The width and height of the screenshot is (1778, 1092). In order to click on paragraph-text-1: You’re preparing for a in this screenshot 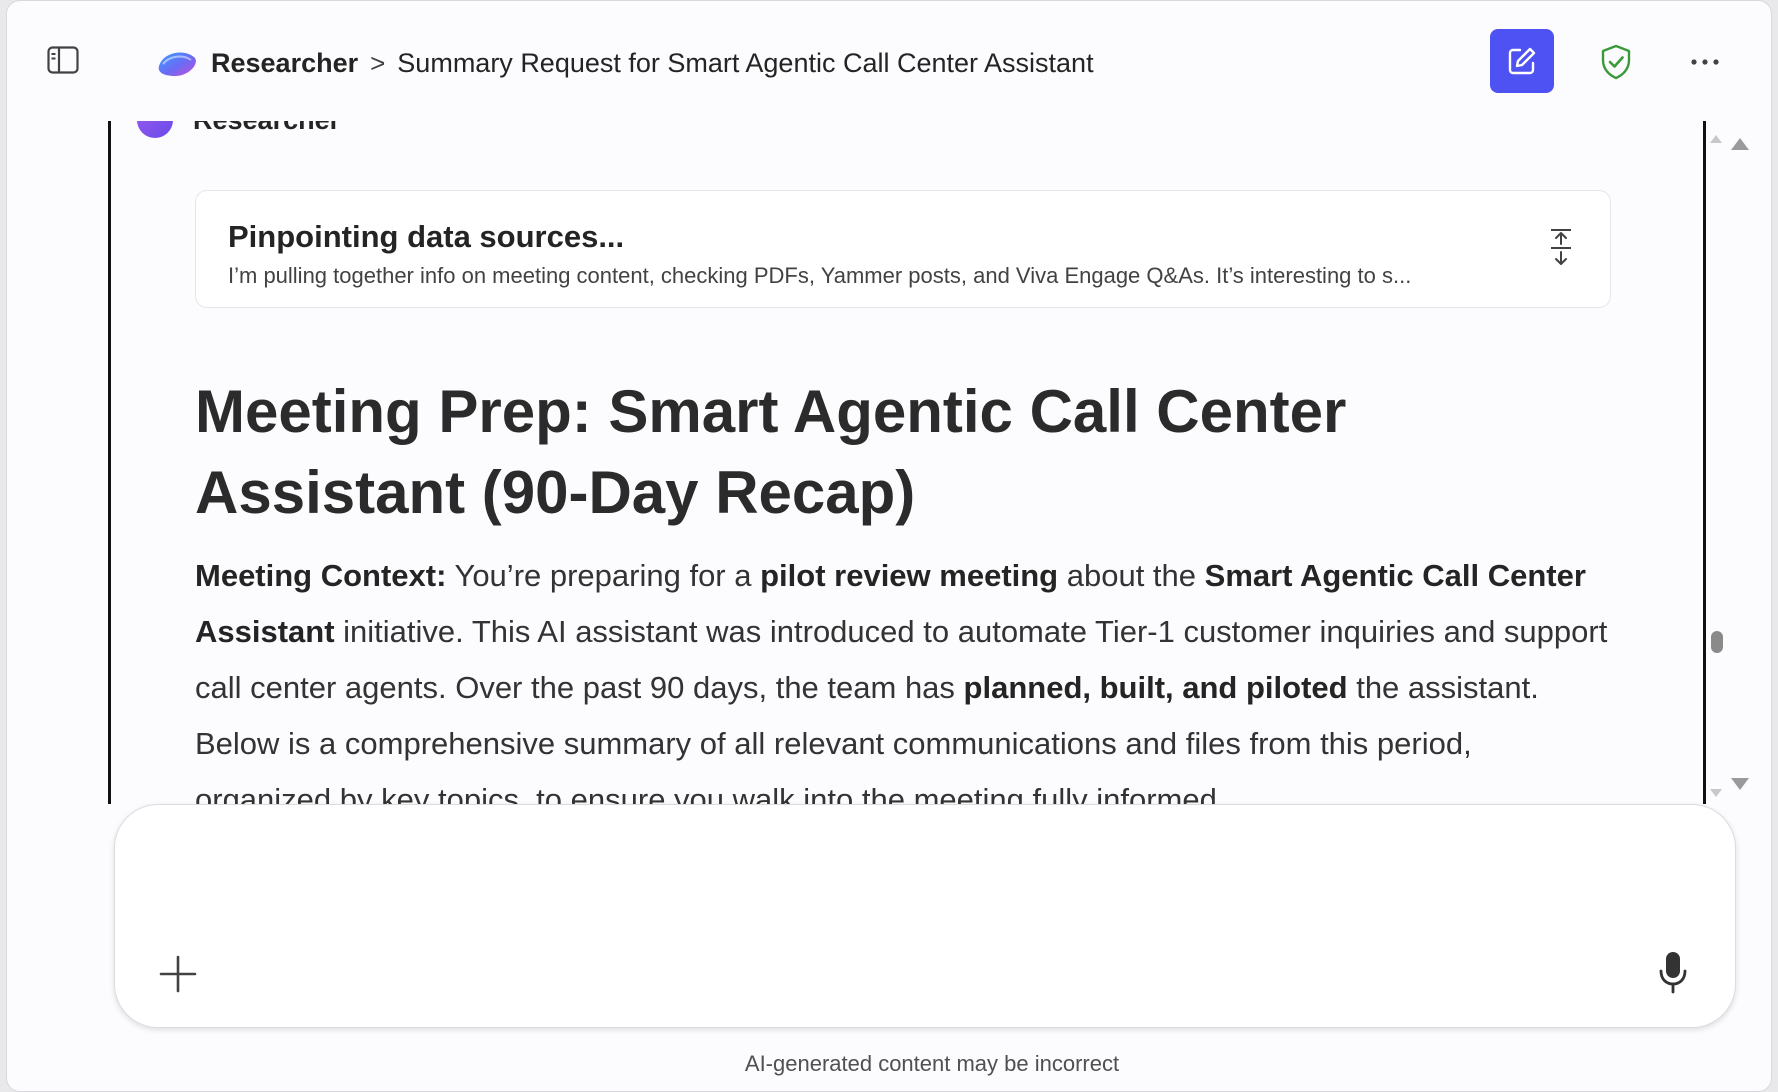, I will do `click(603, 575)`.